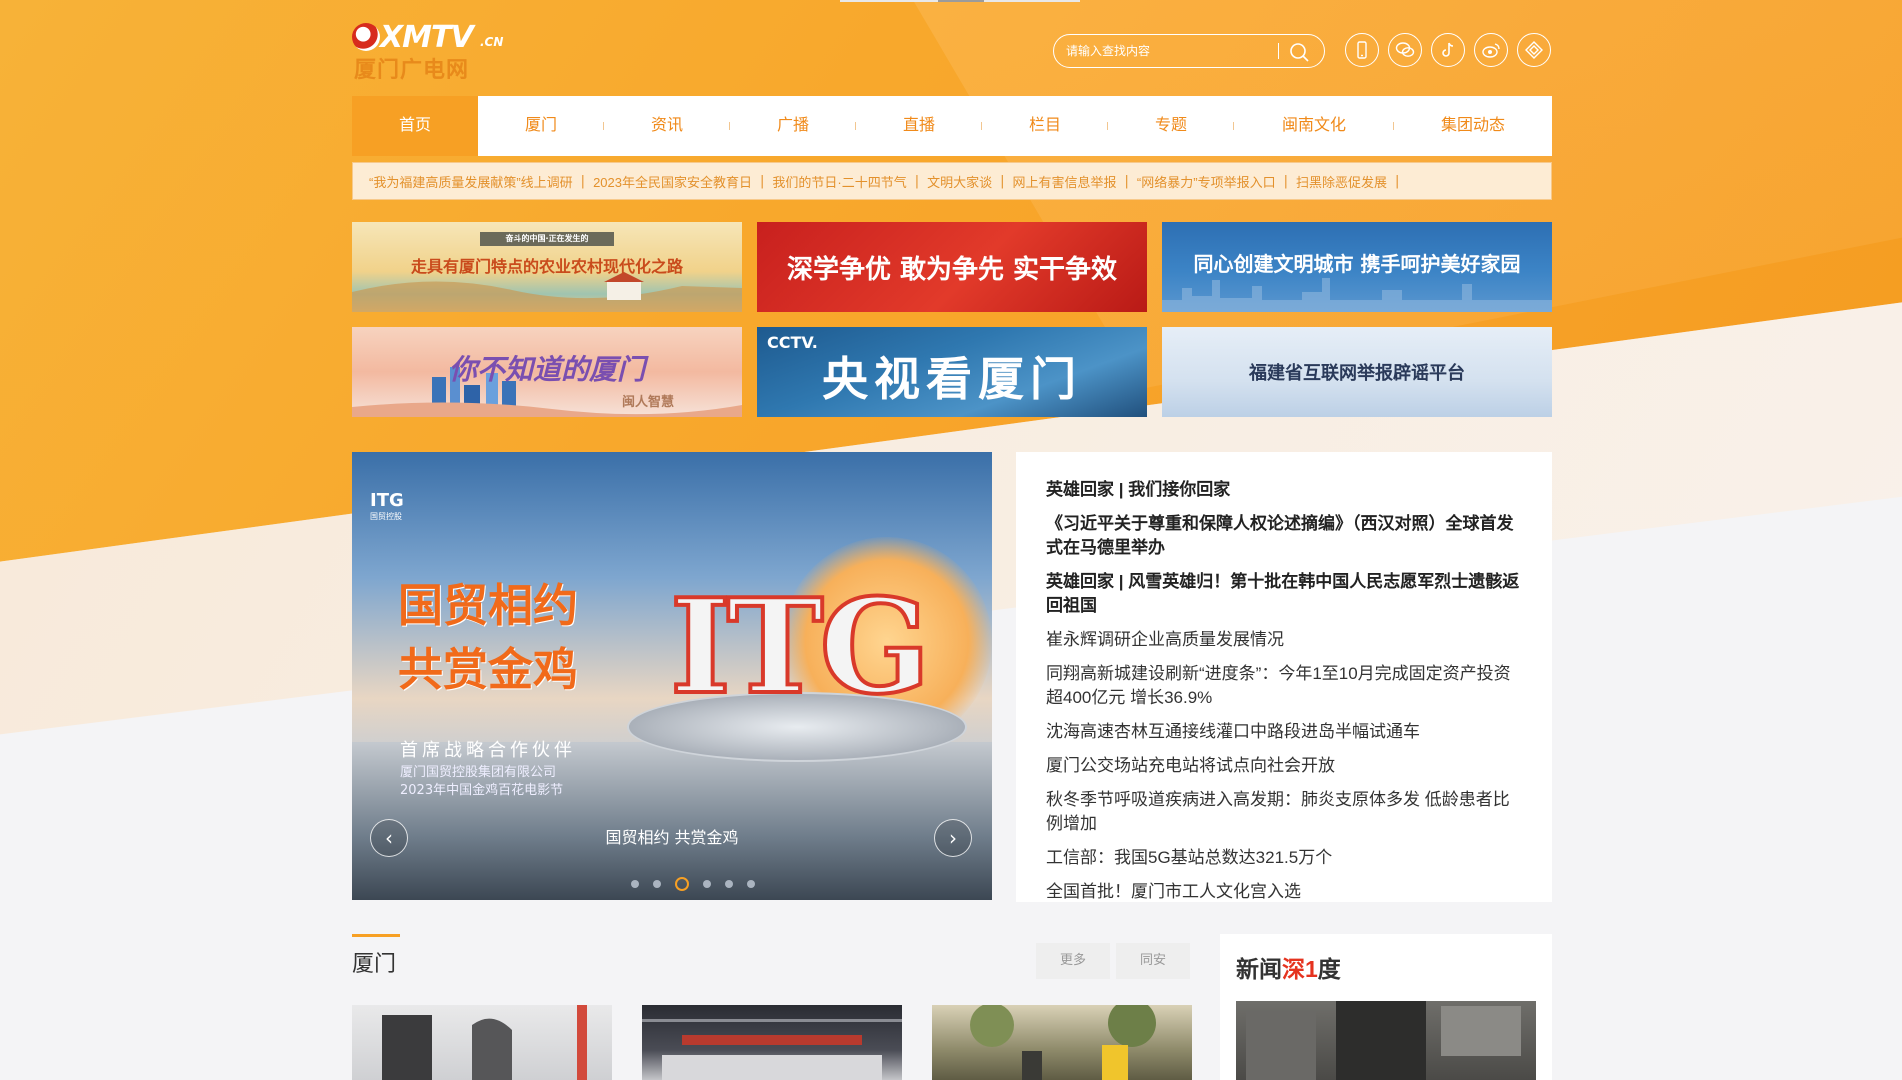 Image resolution: width=1902 pixels, height=1080 pixels. I want to click on headline-item: 秋冬季节呼吸道疾病进入高发期：肺炎支原体多发 低龄患者比例增加, so click(1283, 812).